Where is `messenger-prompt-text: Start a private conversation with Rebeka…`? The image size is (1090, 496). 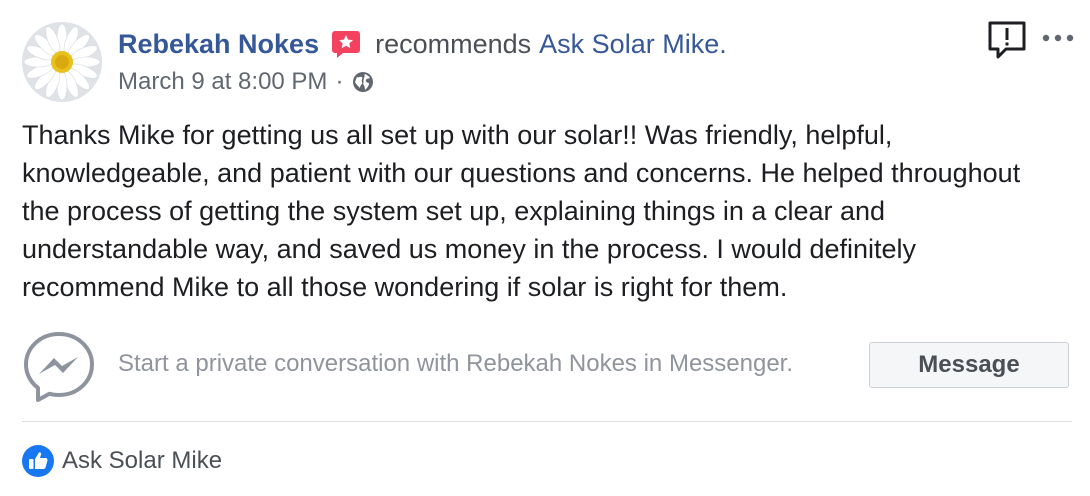 messenger-prompt-text: Start a private conversation with Rebeka… is located at coordinates (456, 363).